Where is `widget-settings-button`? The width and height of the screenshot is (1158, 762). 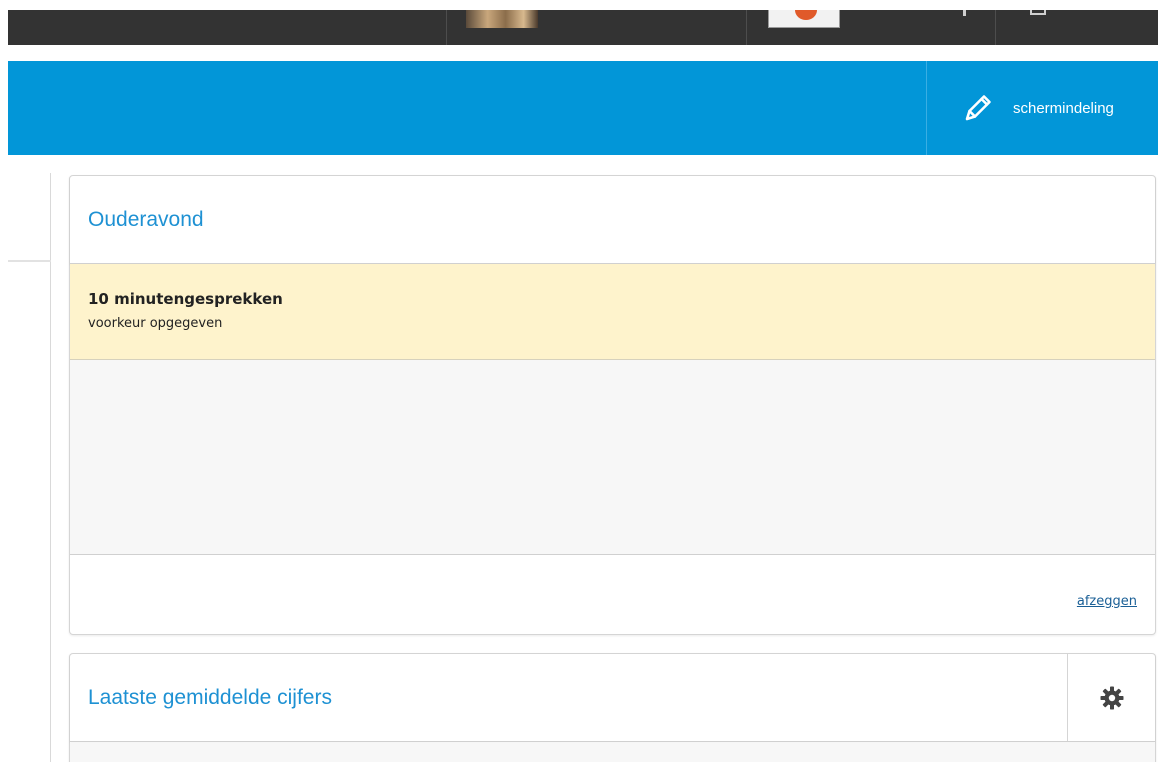
widget-settings-button is located at coordinates (1111, 697).